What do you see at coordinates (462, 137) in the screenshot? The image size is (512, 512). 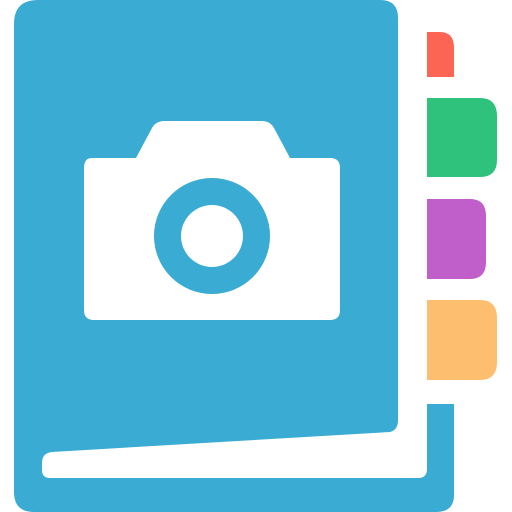 I see `tab-green` at bounding box center [462, 137].